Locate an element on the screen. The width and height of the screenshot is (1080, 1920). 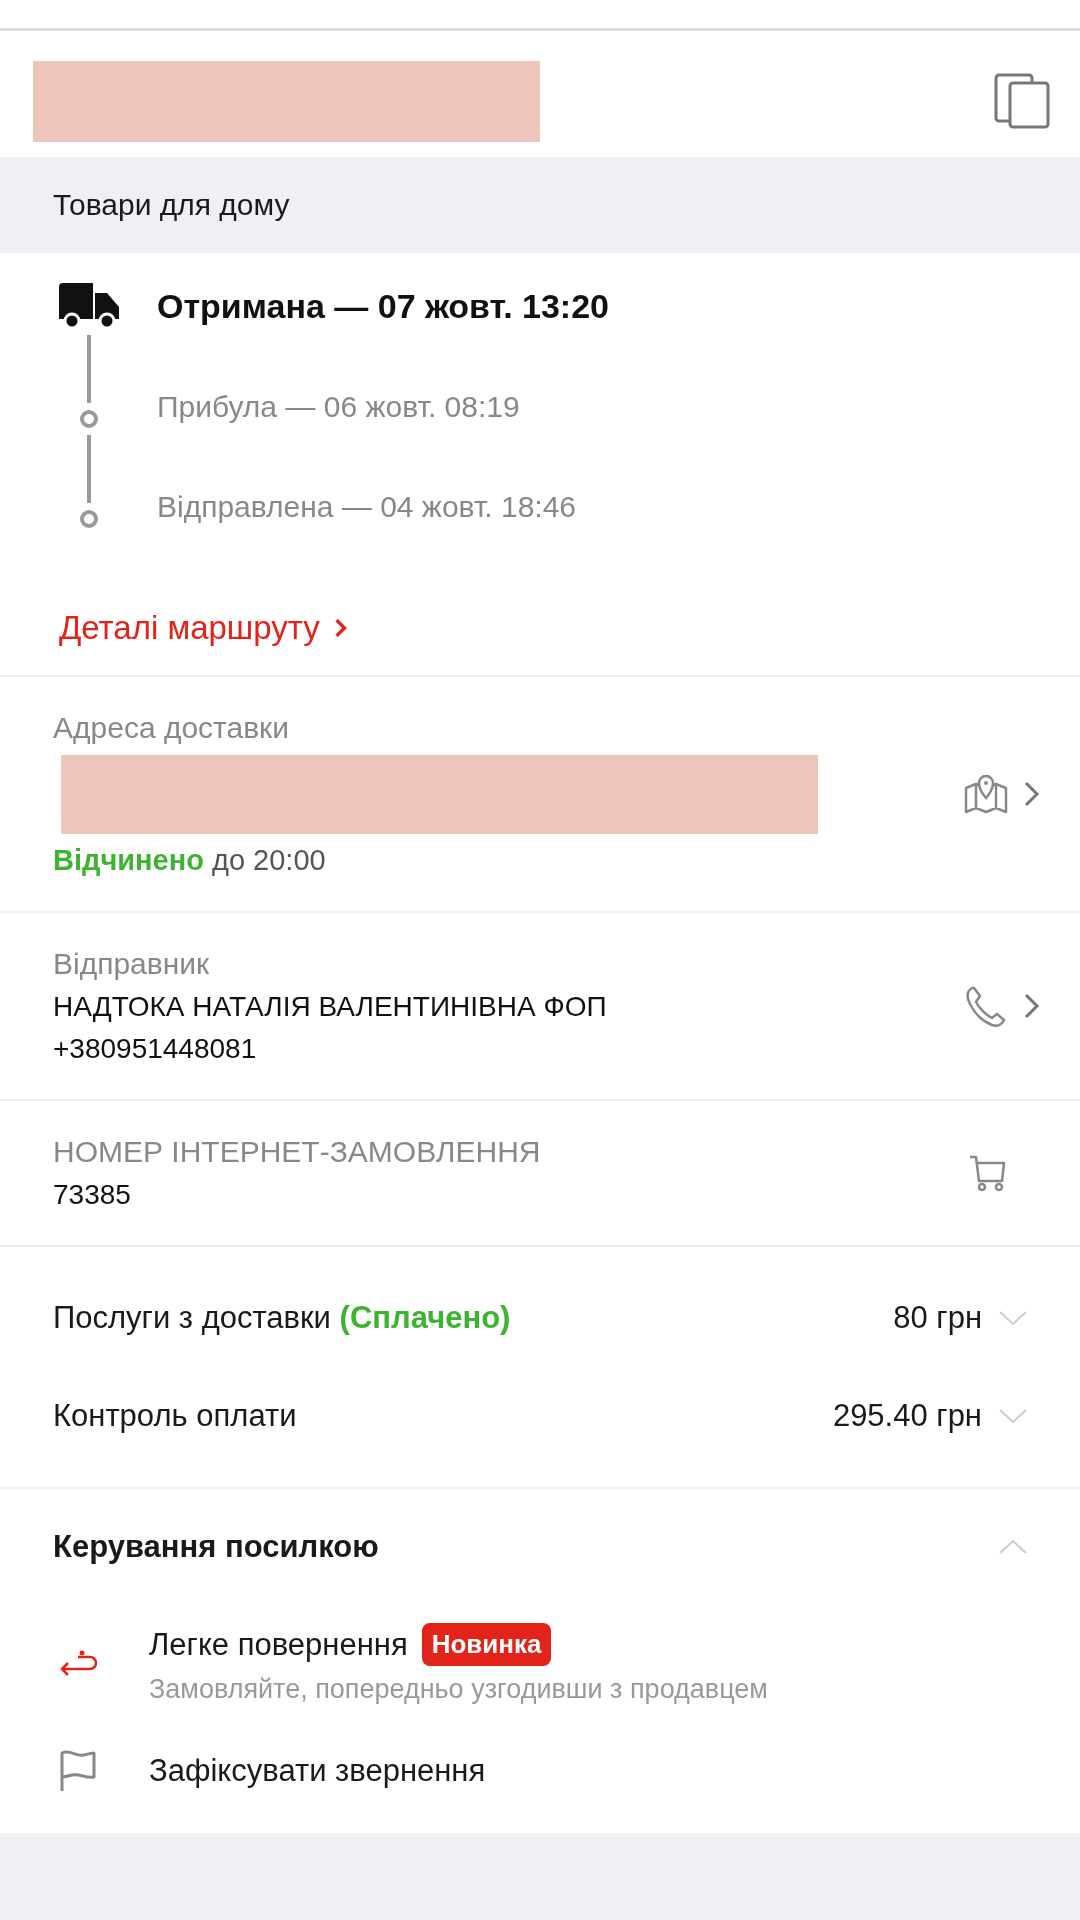
fee-label: Контроль оплати is located at coordinates (175, 1416).